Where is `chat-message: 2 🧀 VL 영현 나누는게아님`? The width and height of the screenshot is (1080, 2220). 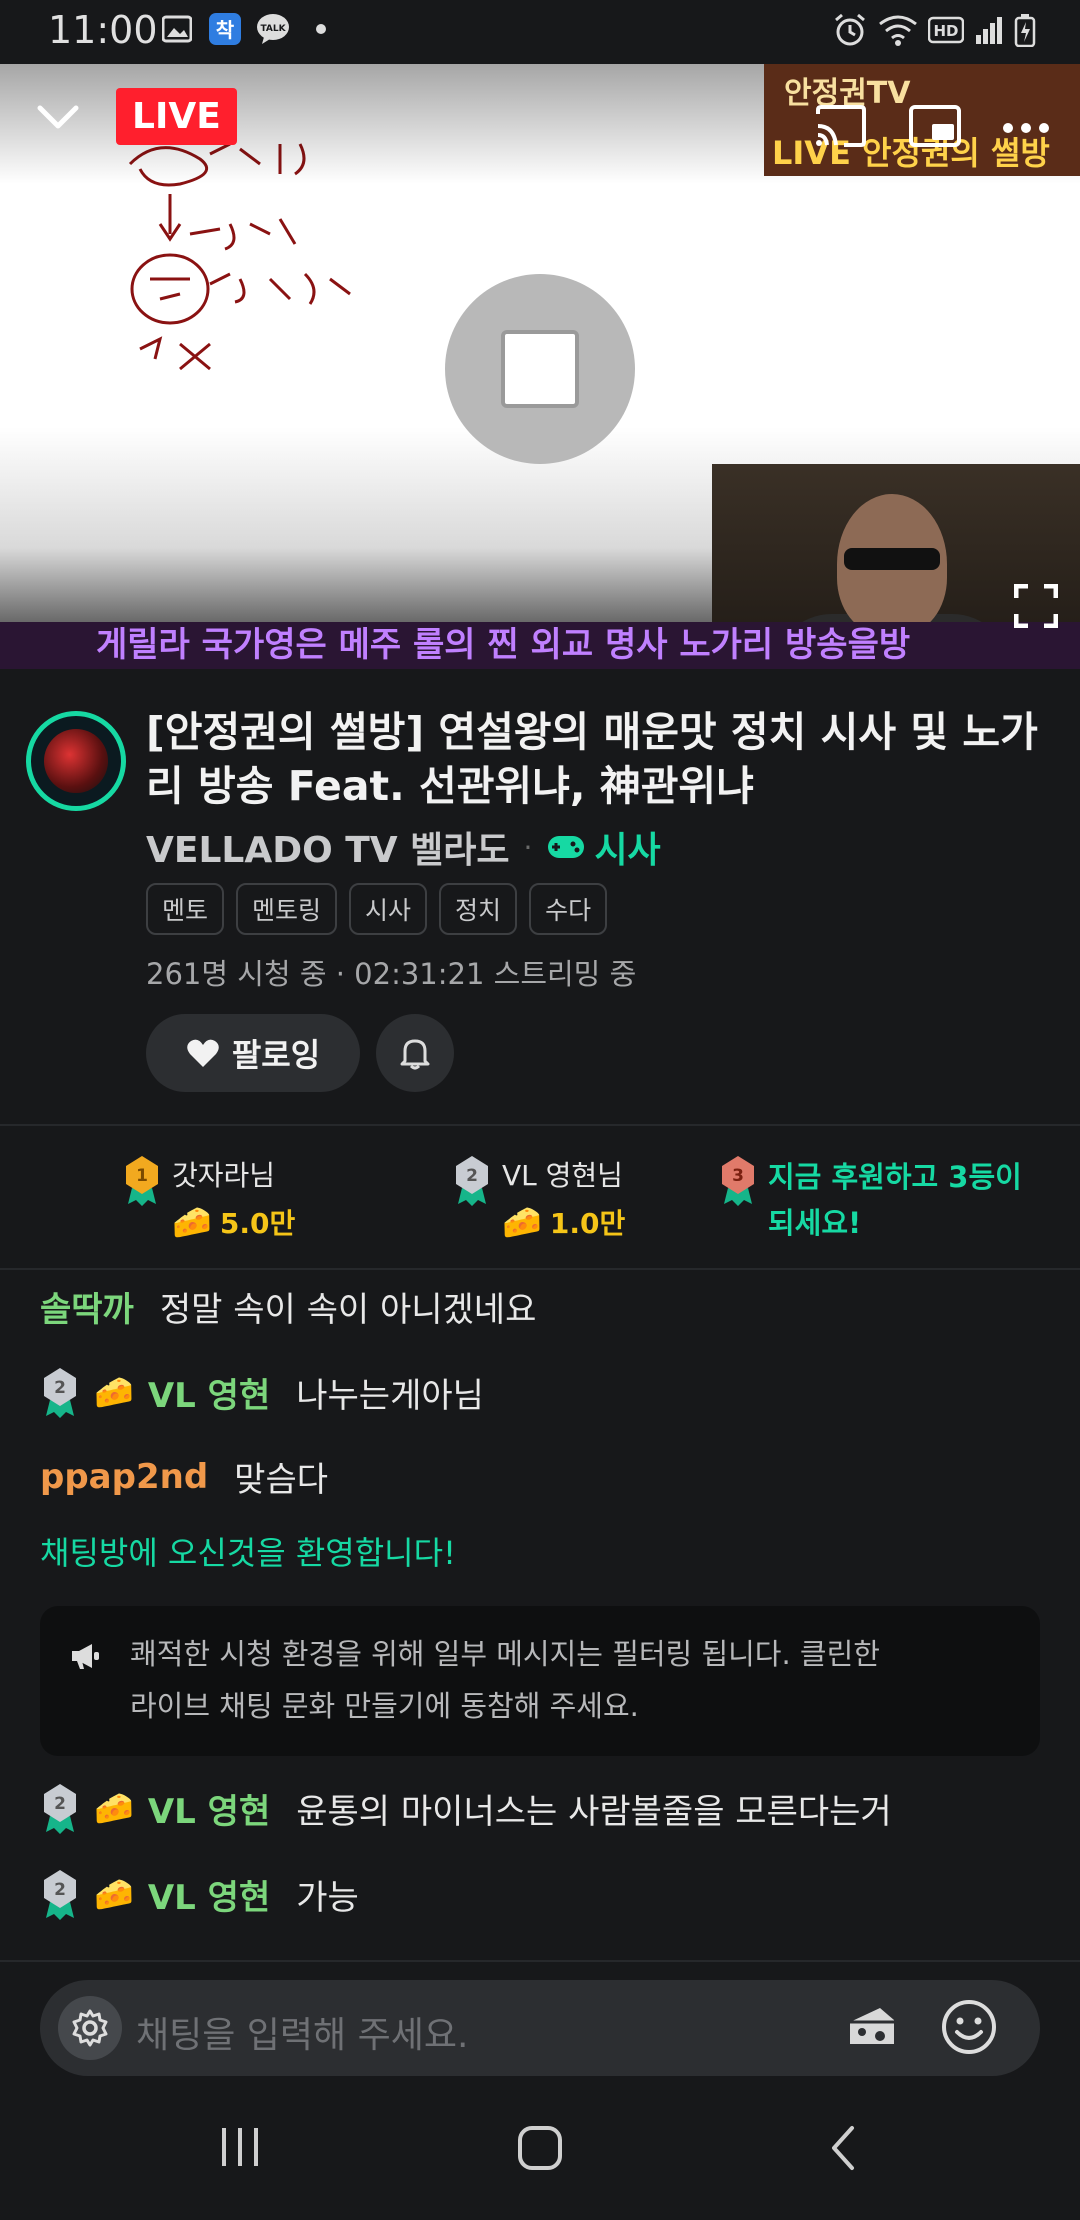
chat-message: 2 🧀 VL 영현 나누는게아님 is located at coordinates (262, 1392).